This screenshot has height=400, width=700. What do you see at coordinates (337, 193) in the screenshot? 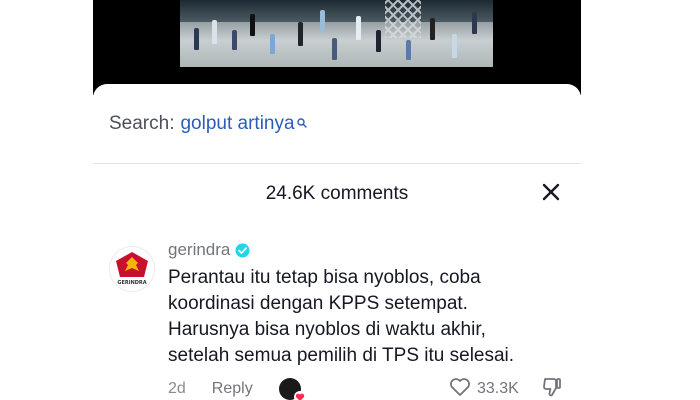
I see `comments-count-title: 24.6K comments` at bounding box center [337, 193].